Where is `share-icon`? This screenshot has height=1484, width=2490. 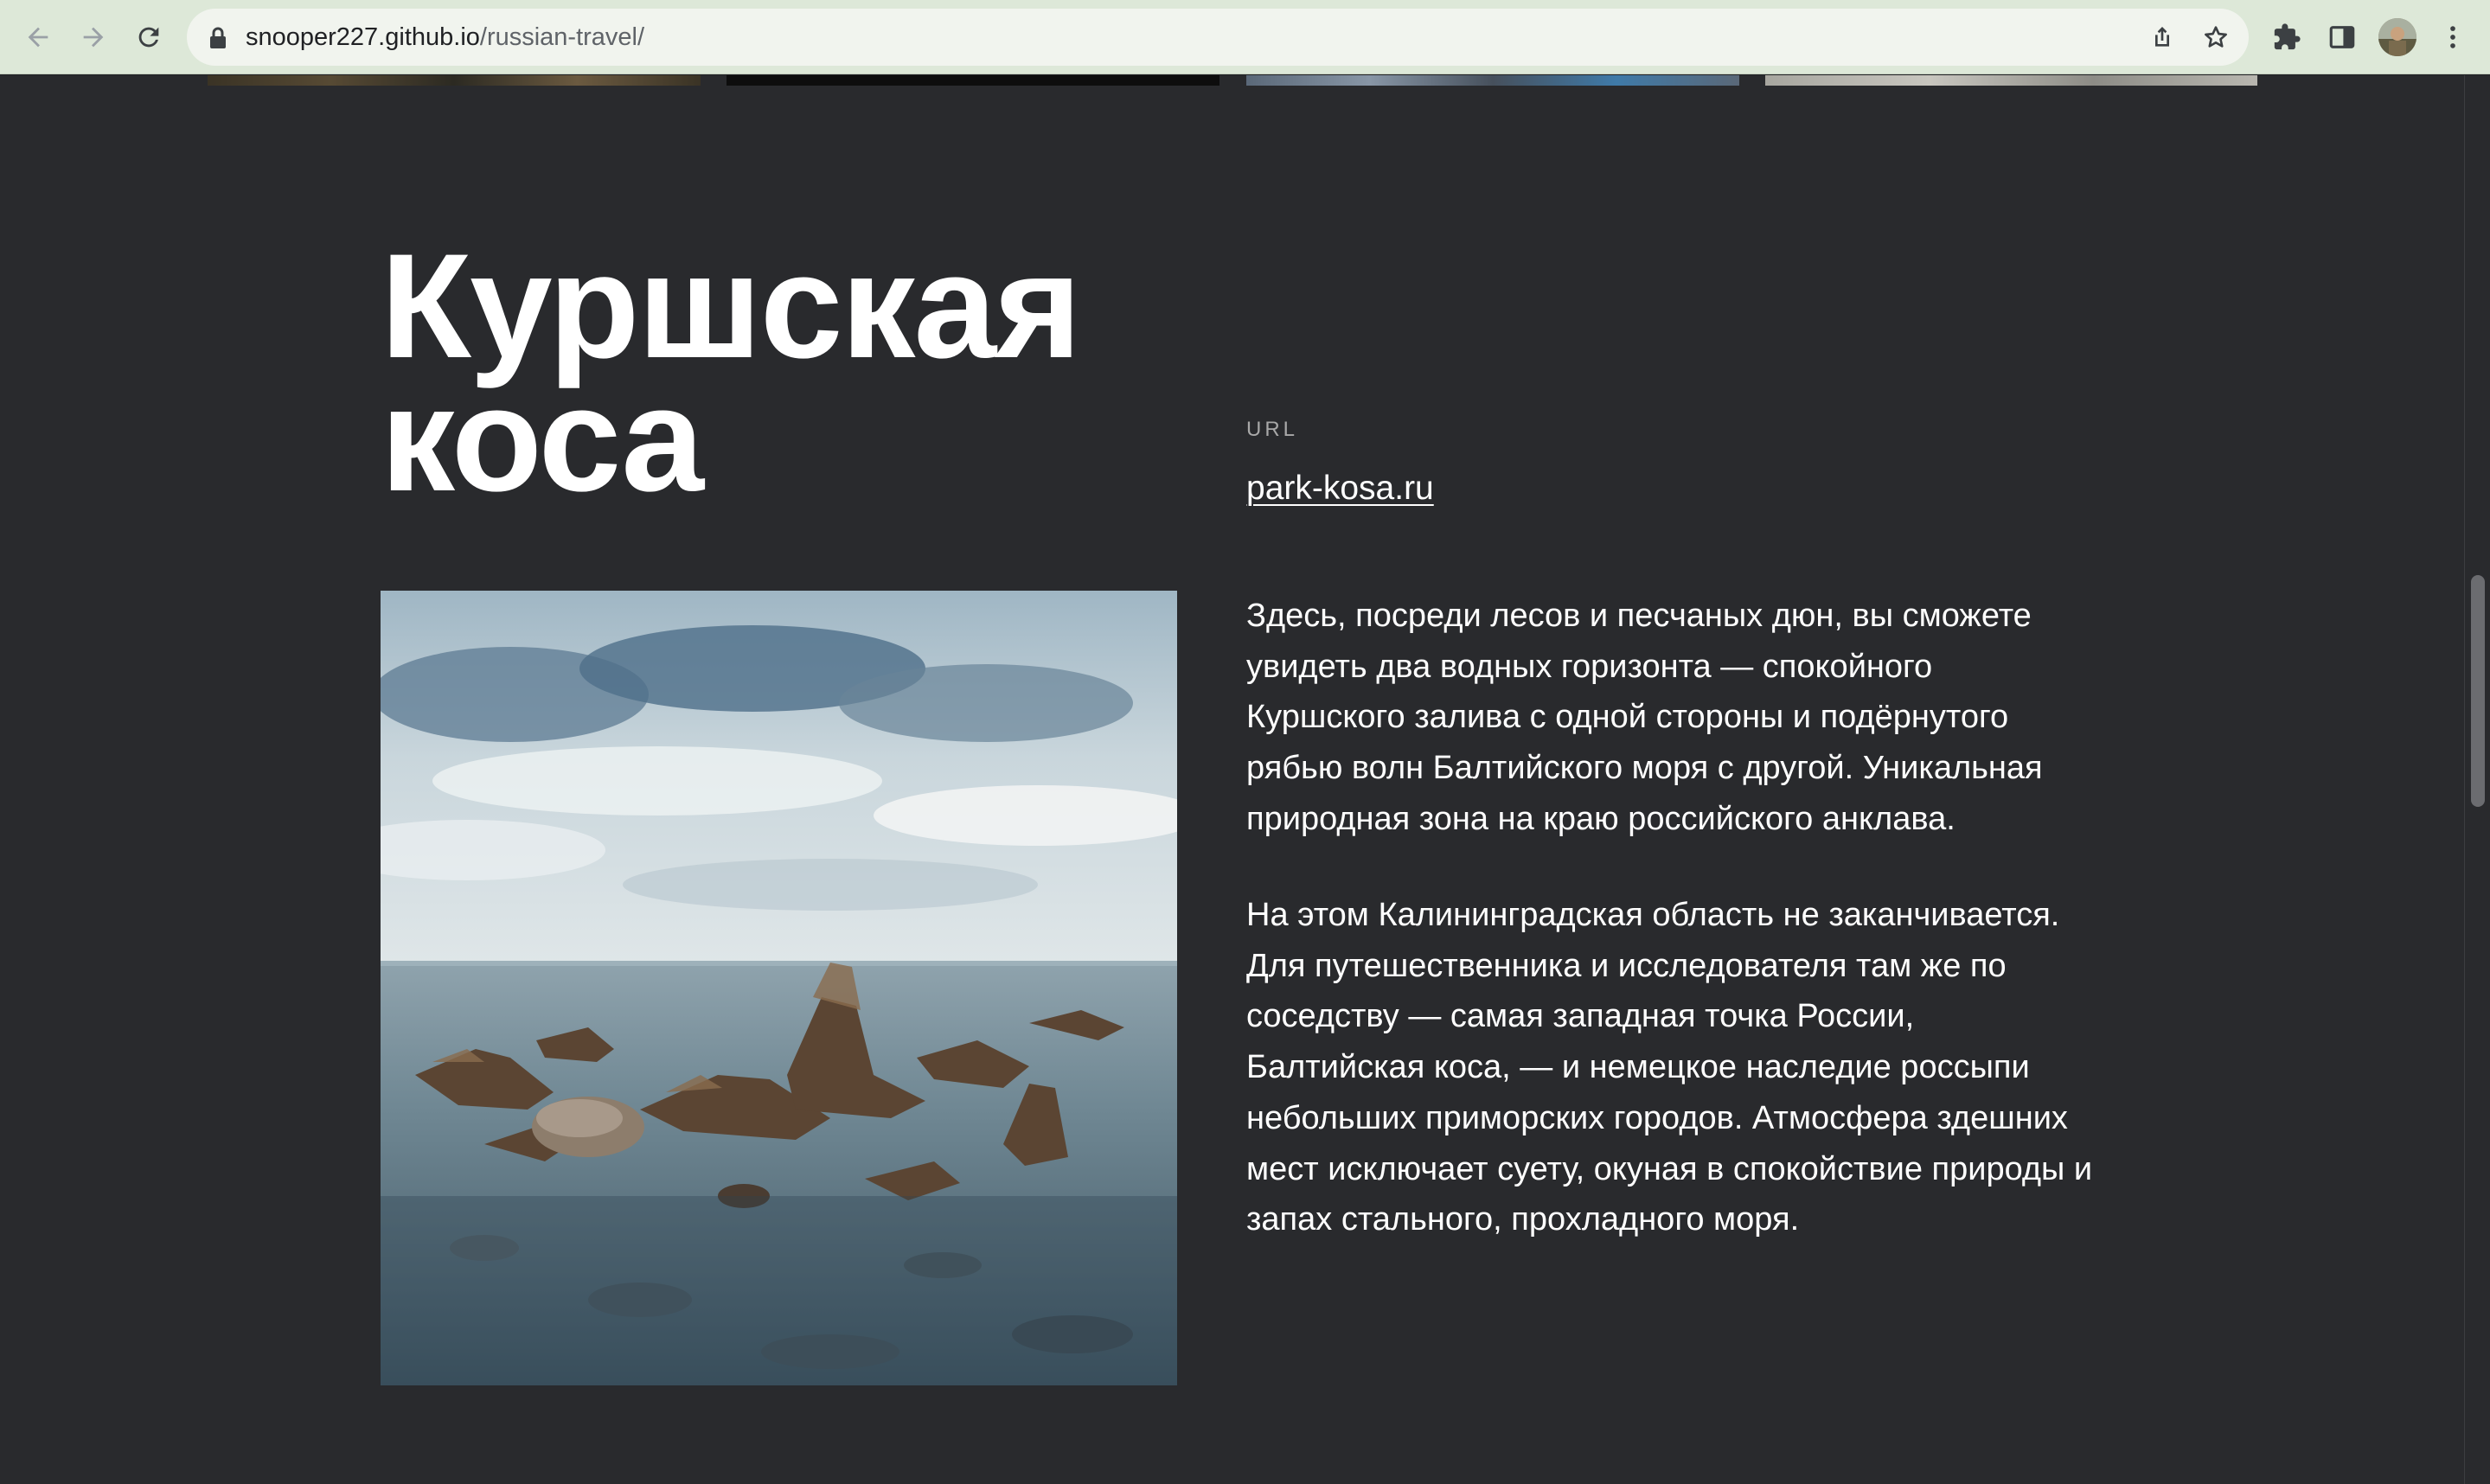
share-icon is located at coordinates (2162, 37).